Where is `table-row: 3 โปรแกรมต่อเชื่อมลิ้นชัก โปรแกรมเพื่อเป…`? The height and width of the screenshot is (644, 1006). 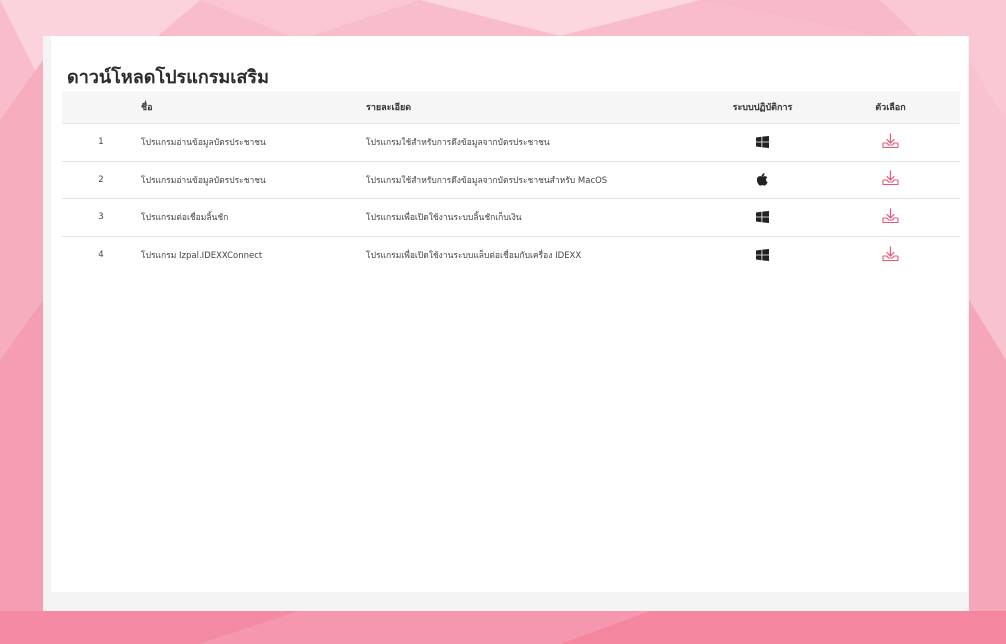
table-row: 3 โปรแกรมต่อเชื่อมลิ้นชัก โปรแกรมเพื่อเป… is located at coordinates (511, 218).